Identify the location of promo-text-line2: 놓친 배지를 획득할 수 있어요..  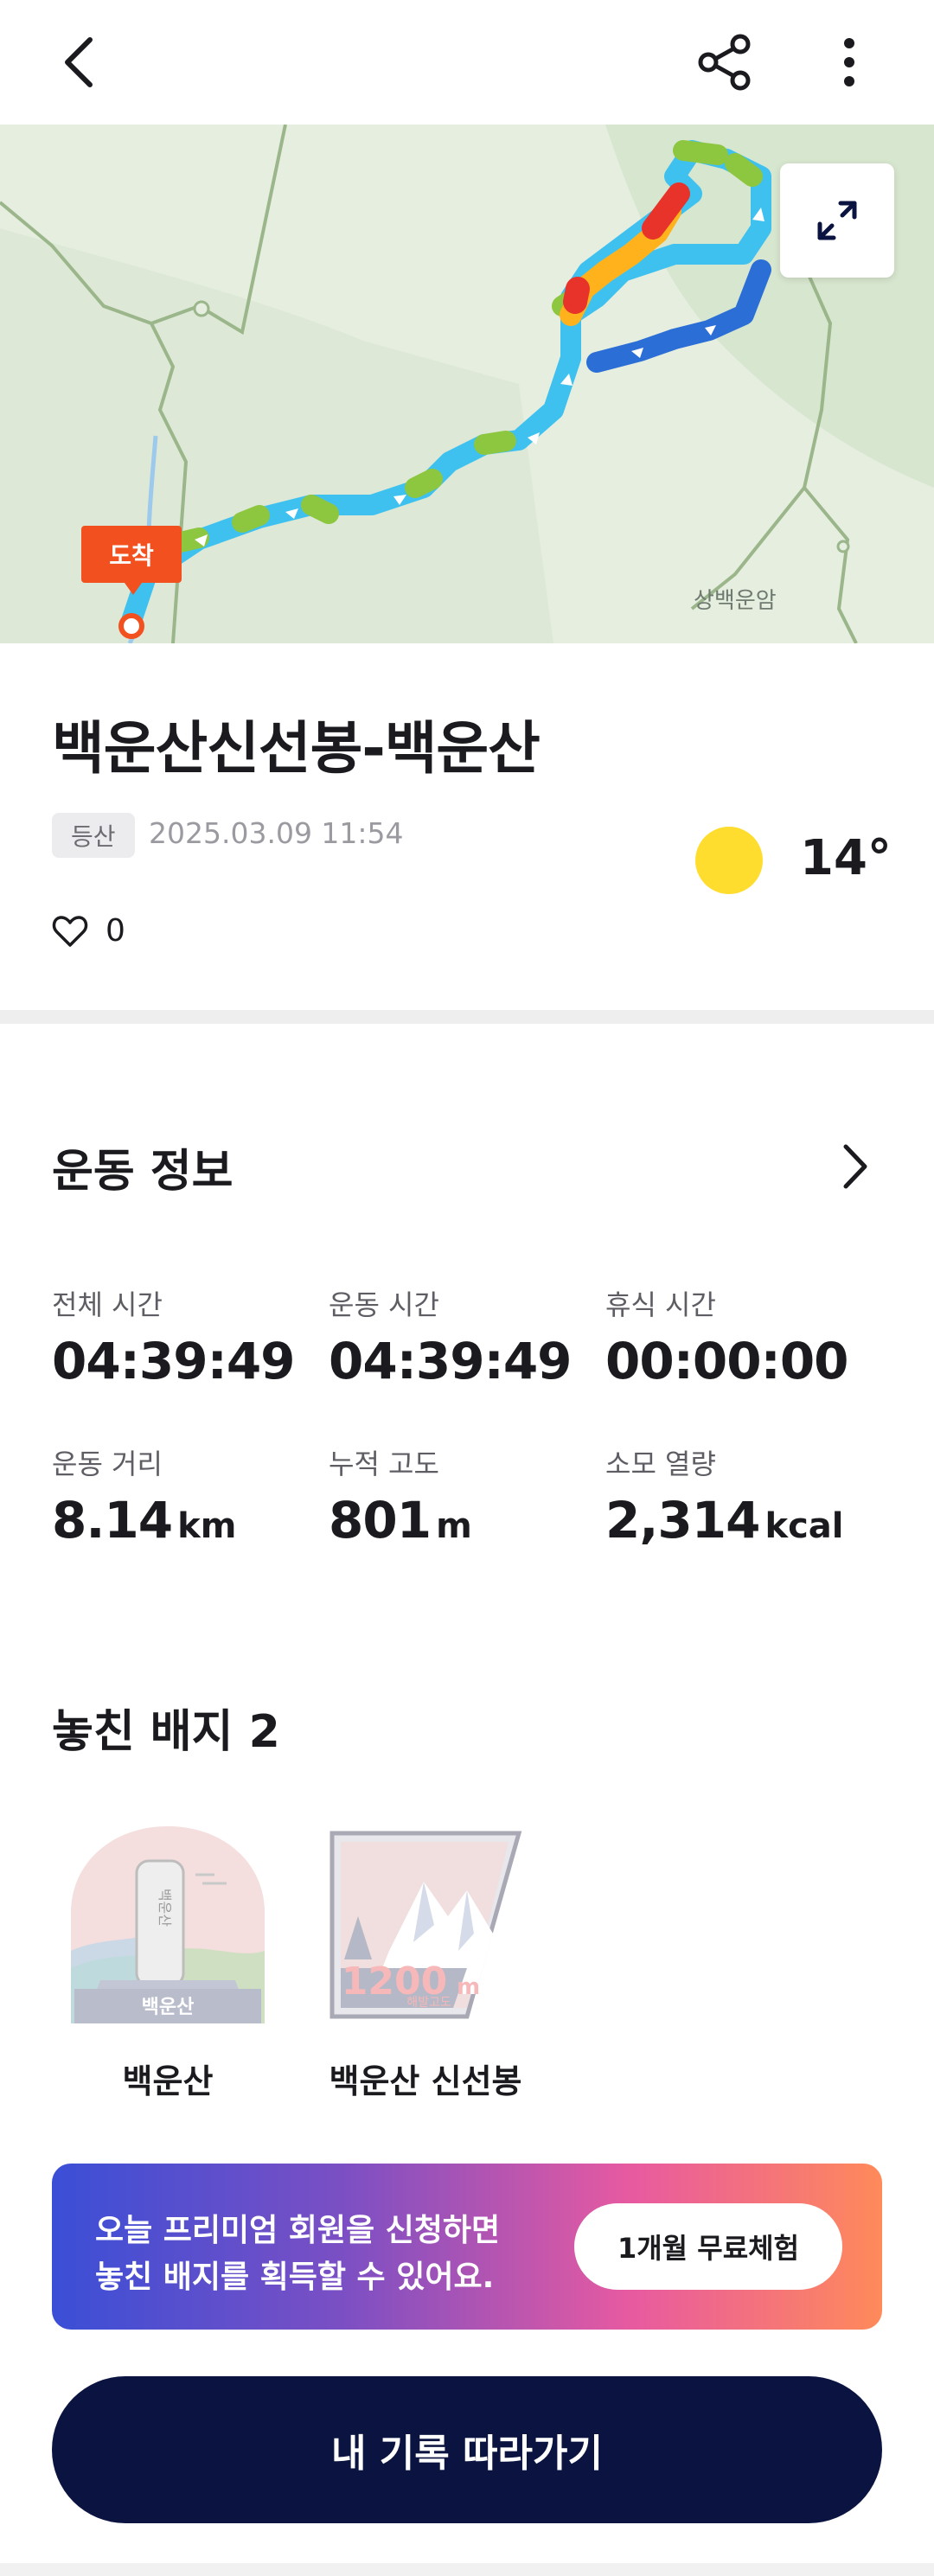
(295, 2277).